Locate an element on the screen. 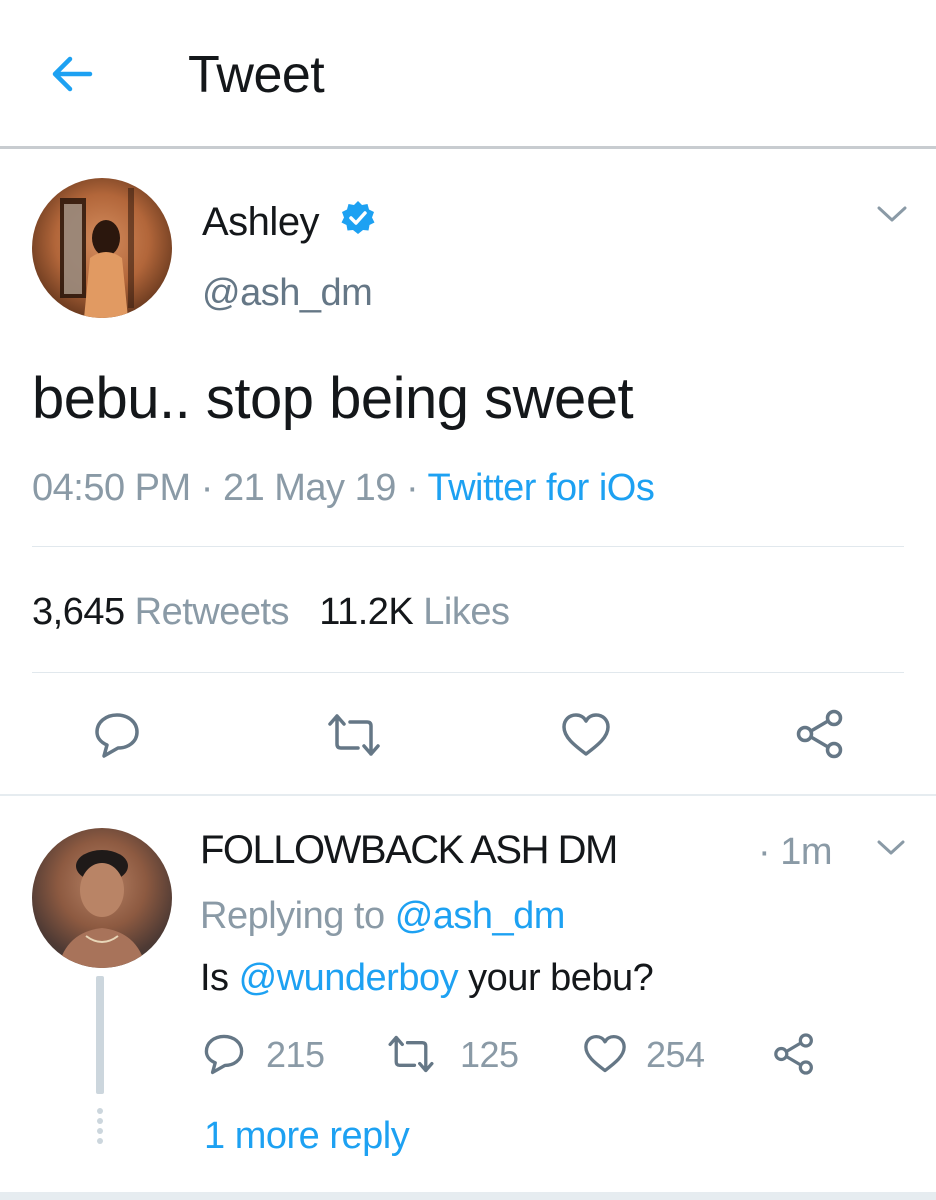 This screenshot has width=936, height=1200. reply-text: Is @wunderboy your bebu? is located at coordinates (427, 978).